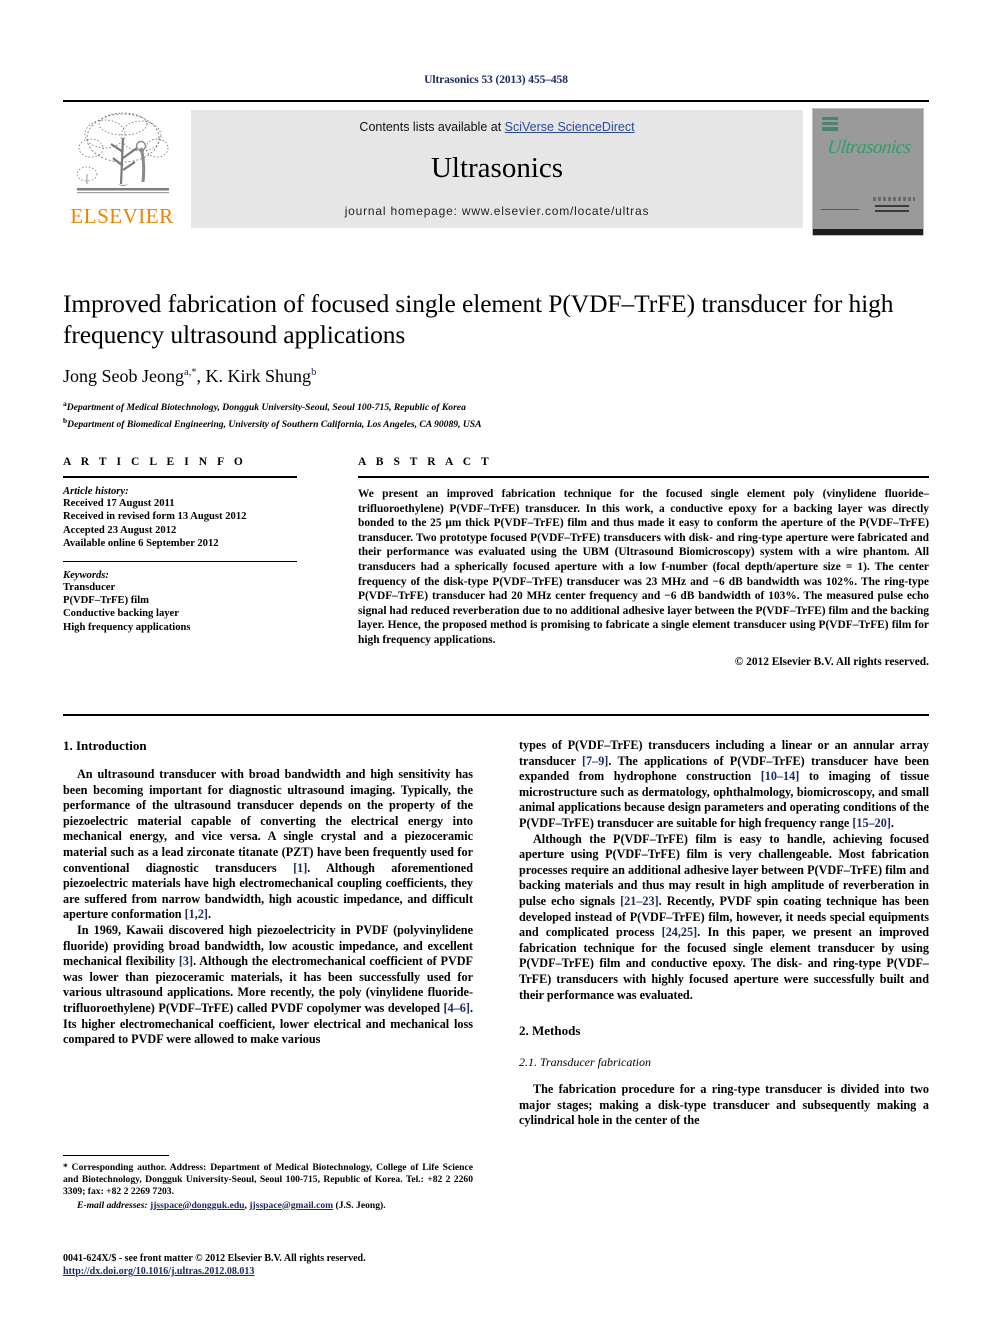 The width and height of the screenshot is (992, 1323). I want to click on keywords-rule, so click(180, 561).